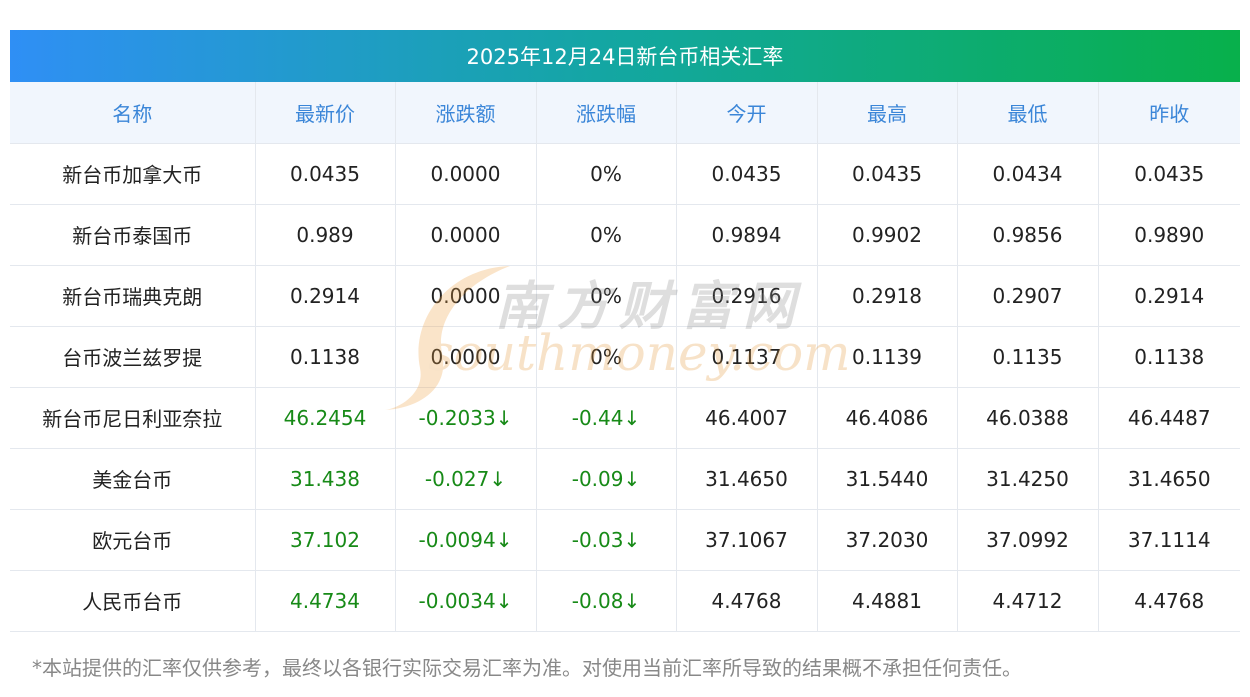 Image resolution: width=1250 pixels, height=697 pixels. I want to click on cell-open: 0.9894, so click(746, 235).